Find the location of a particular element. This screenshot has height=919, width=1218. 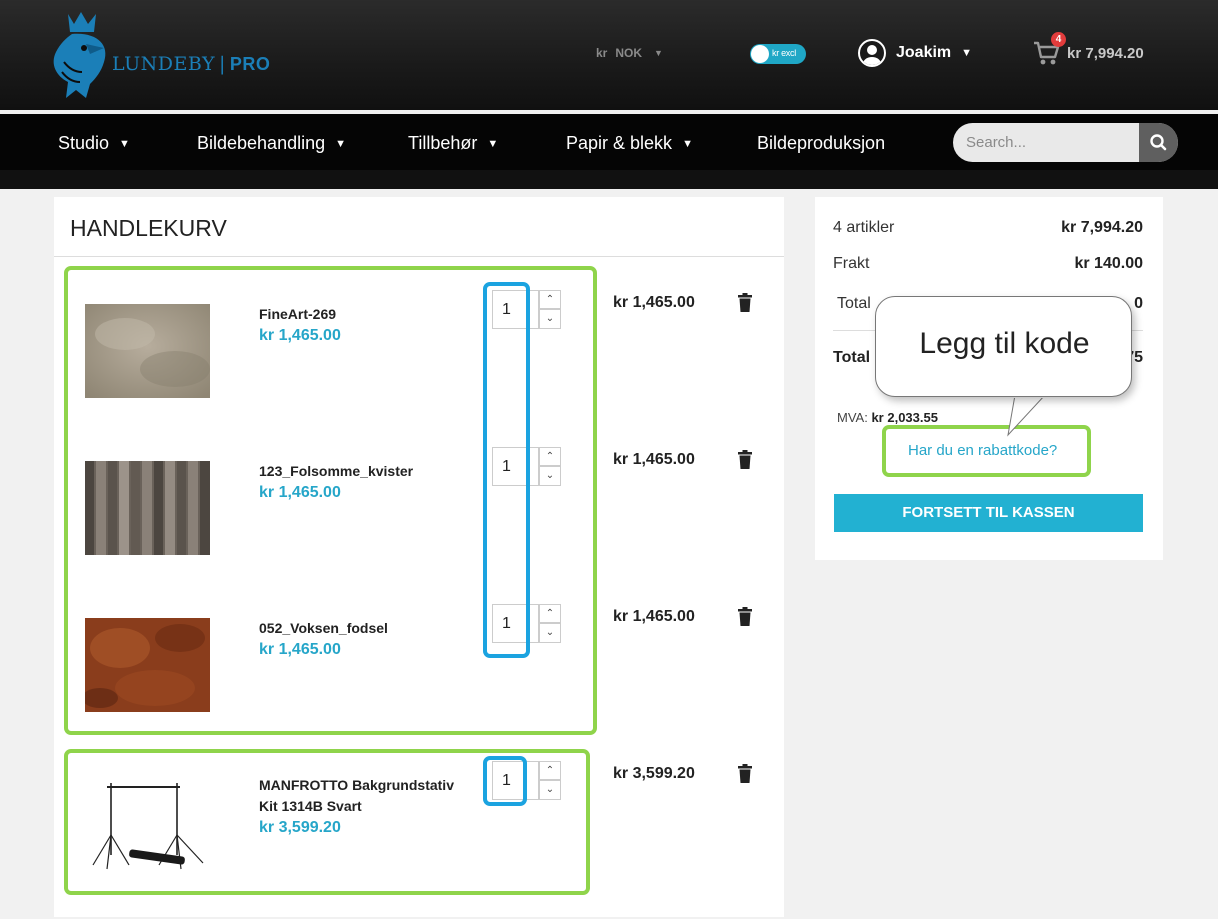

callout-bubble: Legg til kode is located at coordinates (1003, 346).